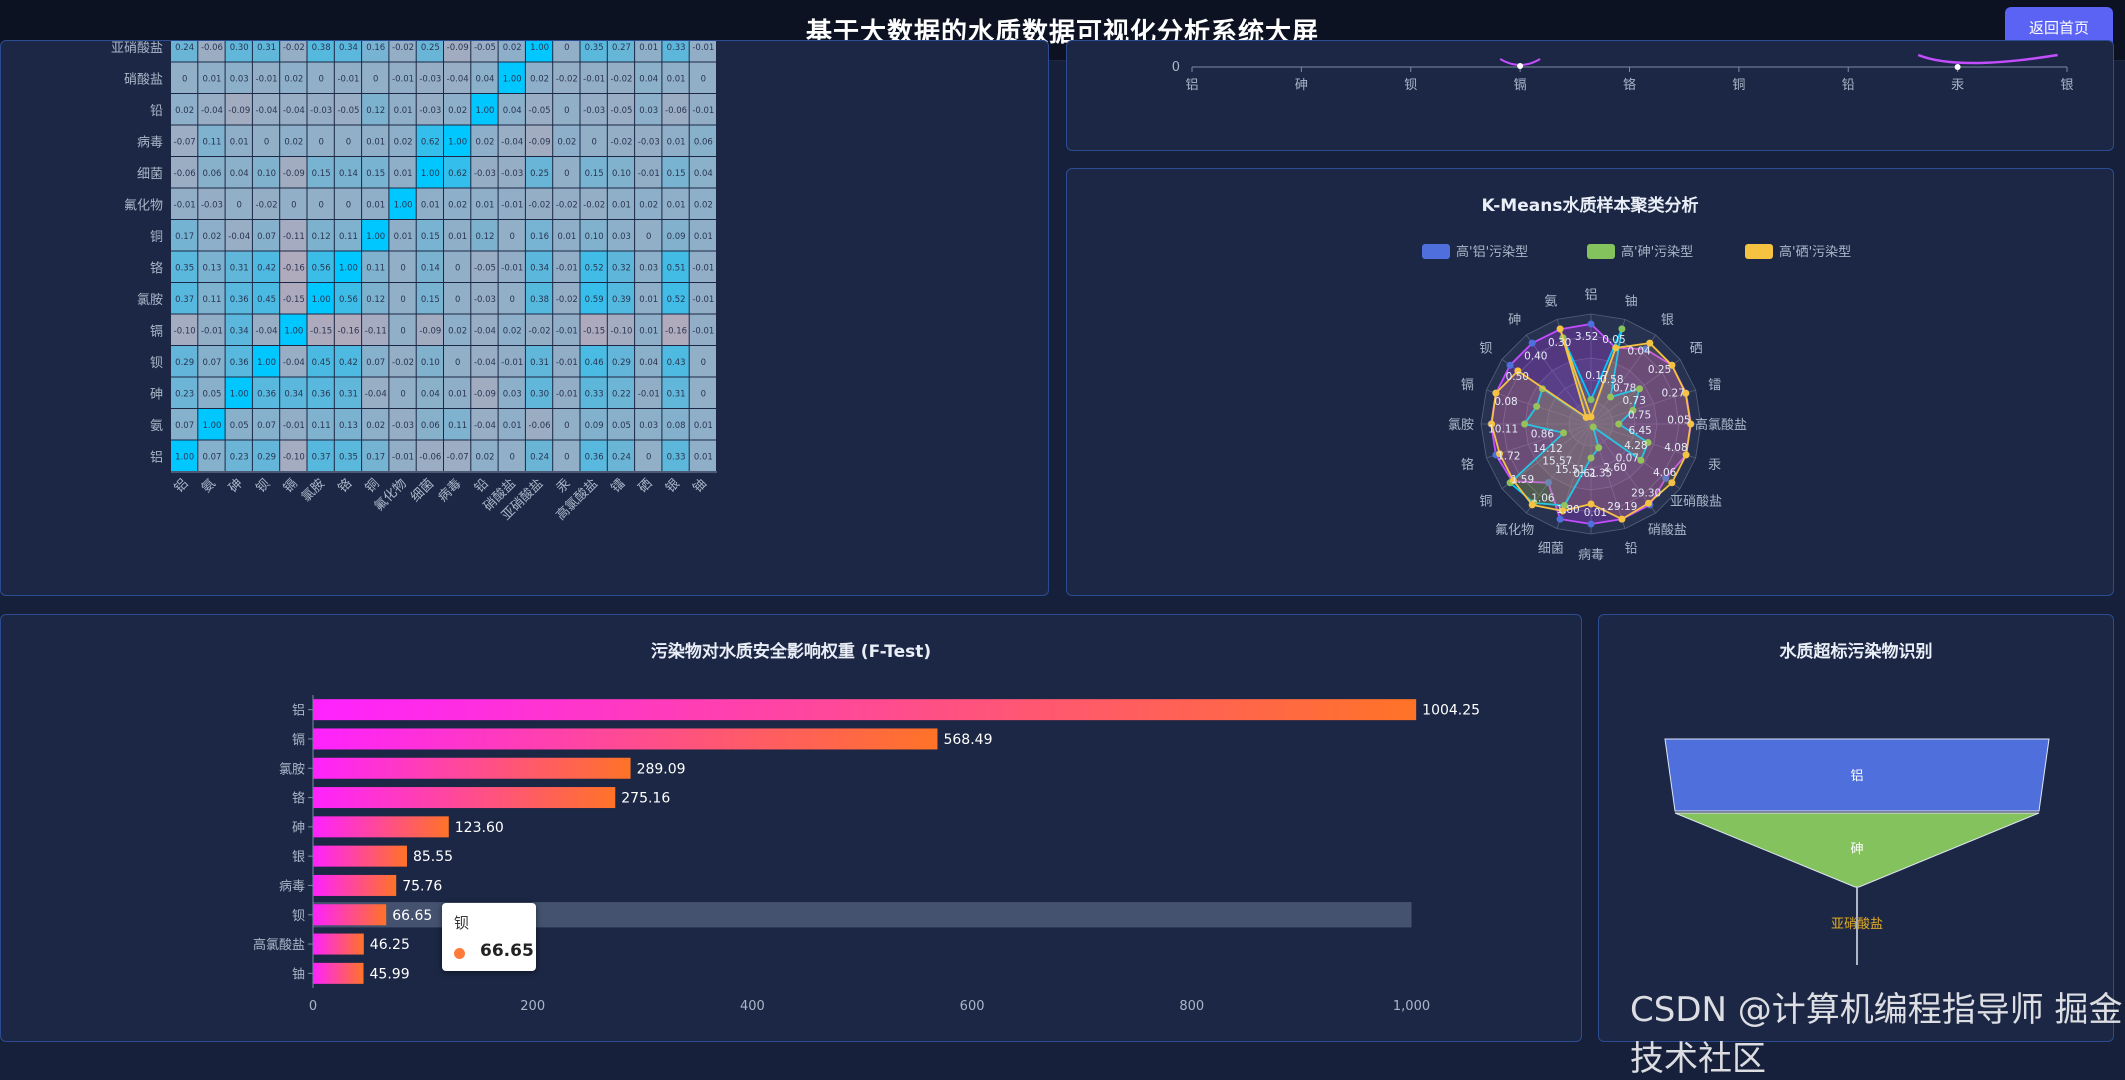 This screenshot has width=2125, height=1080. I want to click on heatmap-cell-value: -0.03, so click(649, 142).